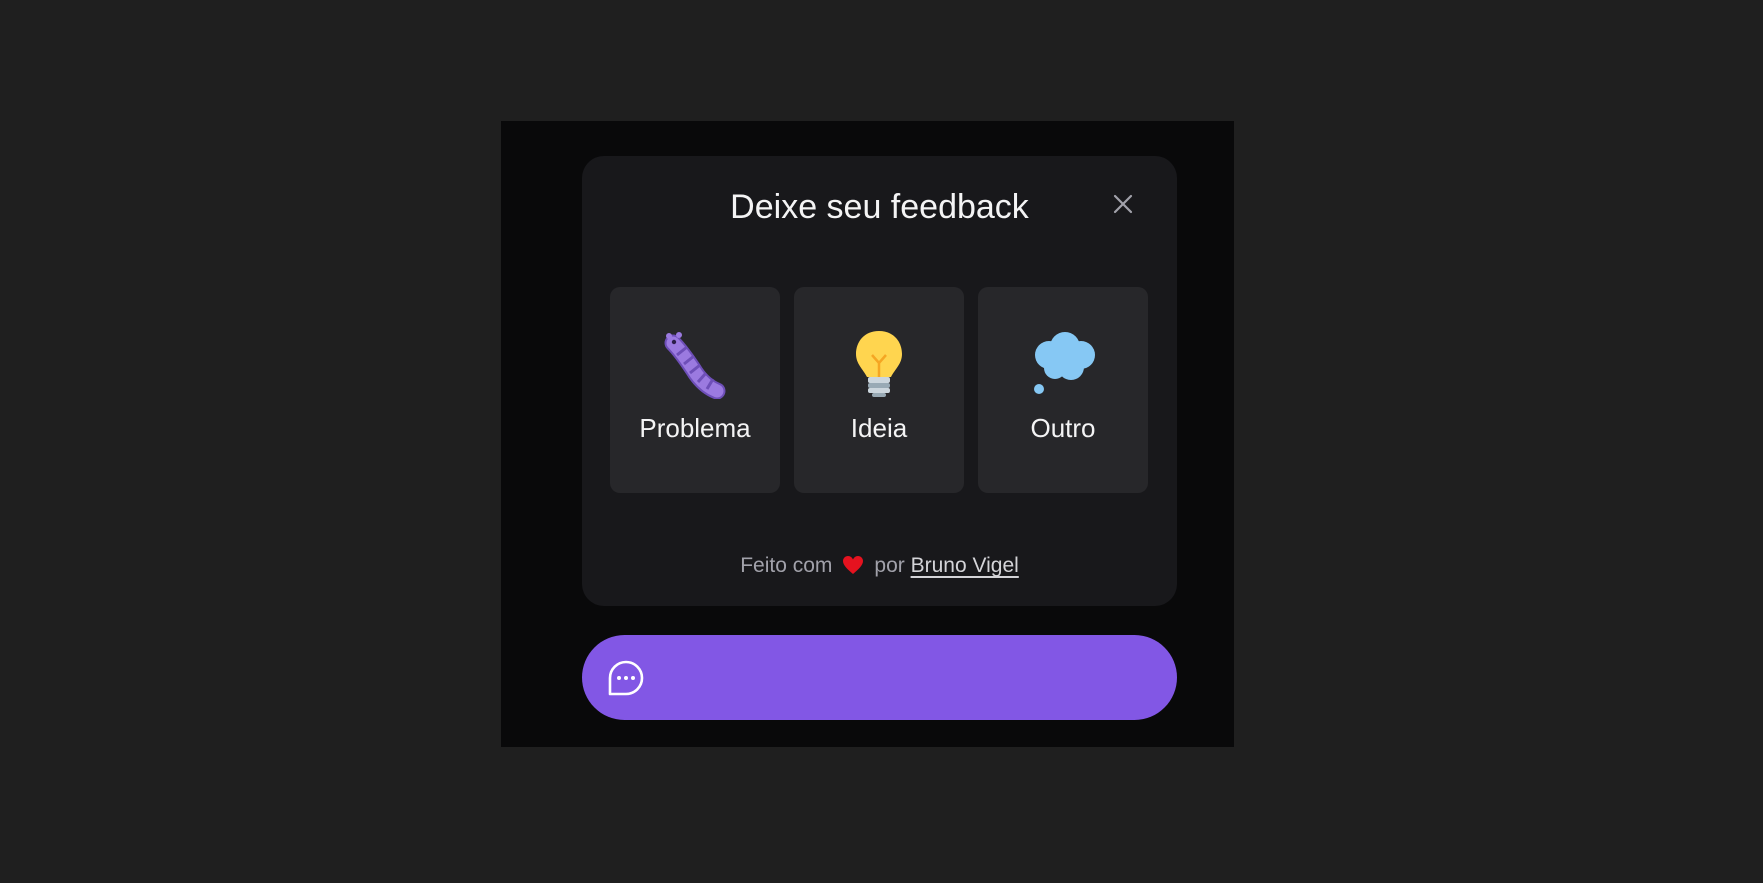 The height and width of the screenshot is (883, 1763). I want to click on close-button, so click(1123, 204).